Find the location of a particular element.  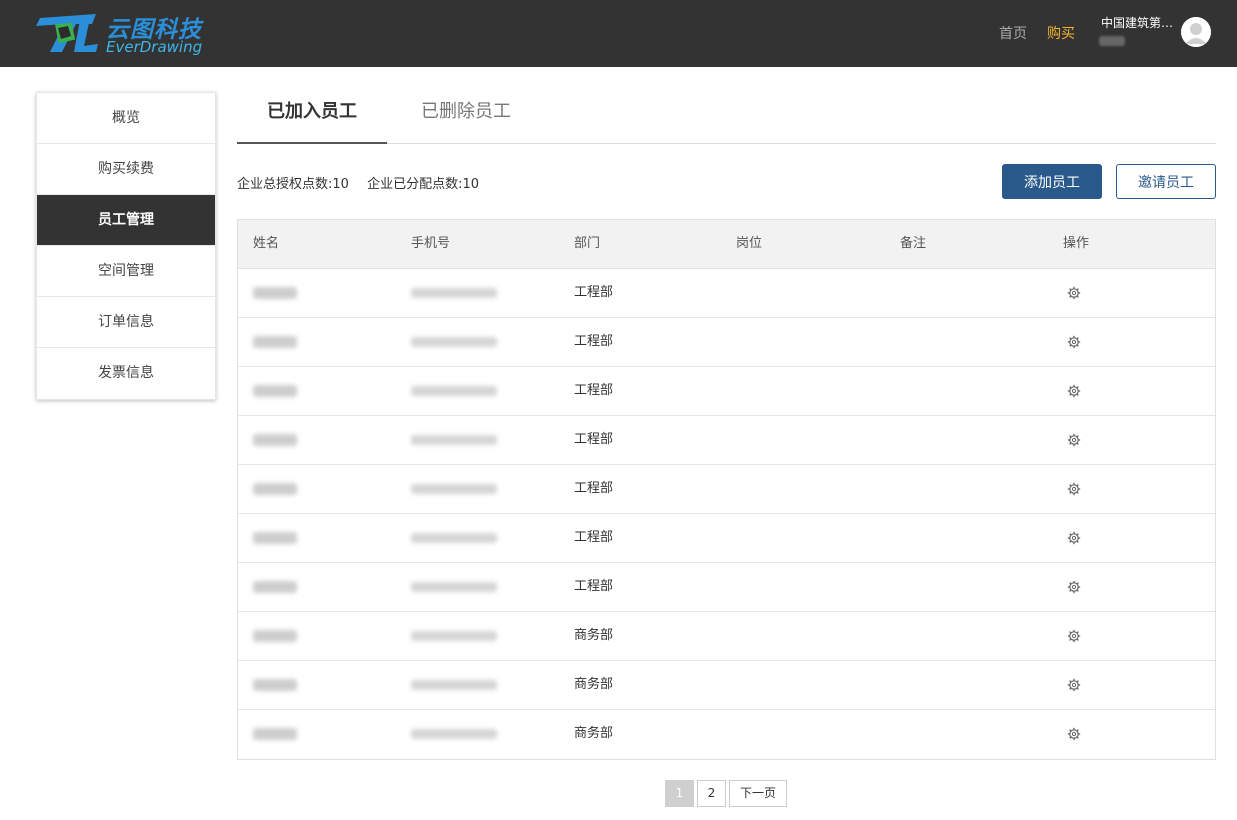

invite-staff-button: 邀请员工 is located at coordinates (1166, 181).